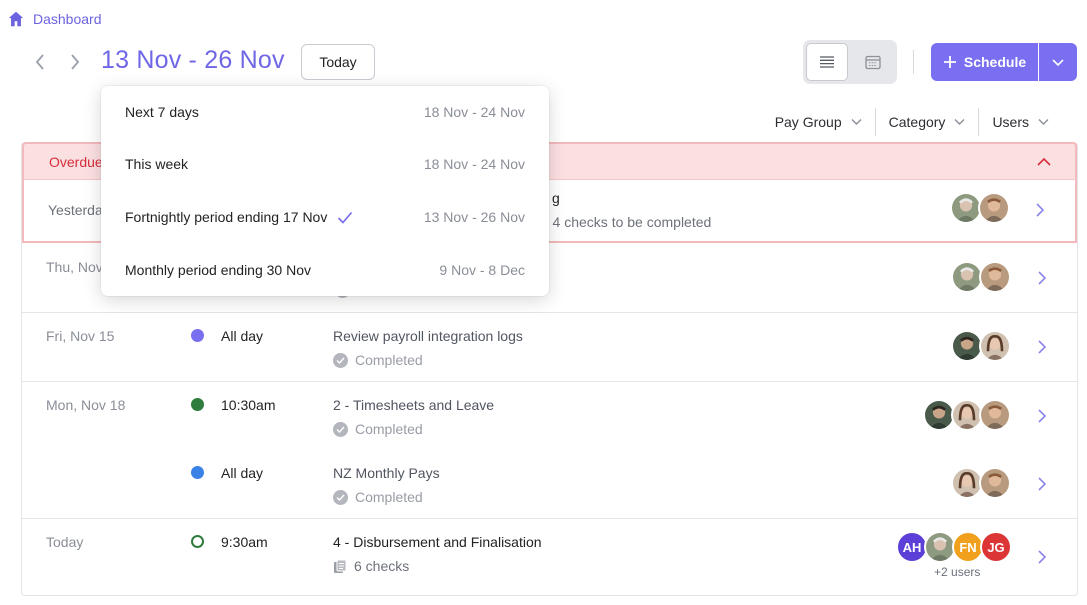 The image size is (1087, 605). I want to click on plus-icon, so click(949, 62).